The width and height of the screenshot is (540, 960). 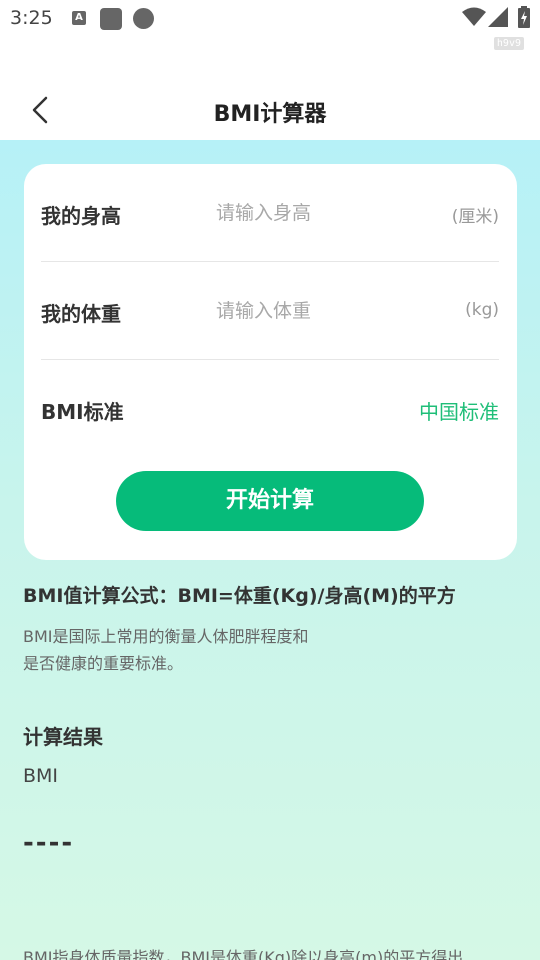 What do you see at coordinates (524, 17) in the screenshot?
I see `battery-icon` at bounding box center [524, 17].